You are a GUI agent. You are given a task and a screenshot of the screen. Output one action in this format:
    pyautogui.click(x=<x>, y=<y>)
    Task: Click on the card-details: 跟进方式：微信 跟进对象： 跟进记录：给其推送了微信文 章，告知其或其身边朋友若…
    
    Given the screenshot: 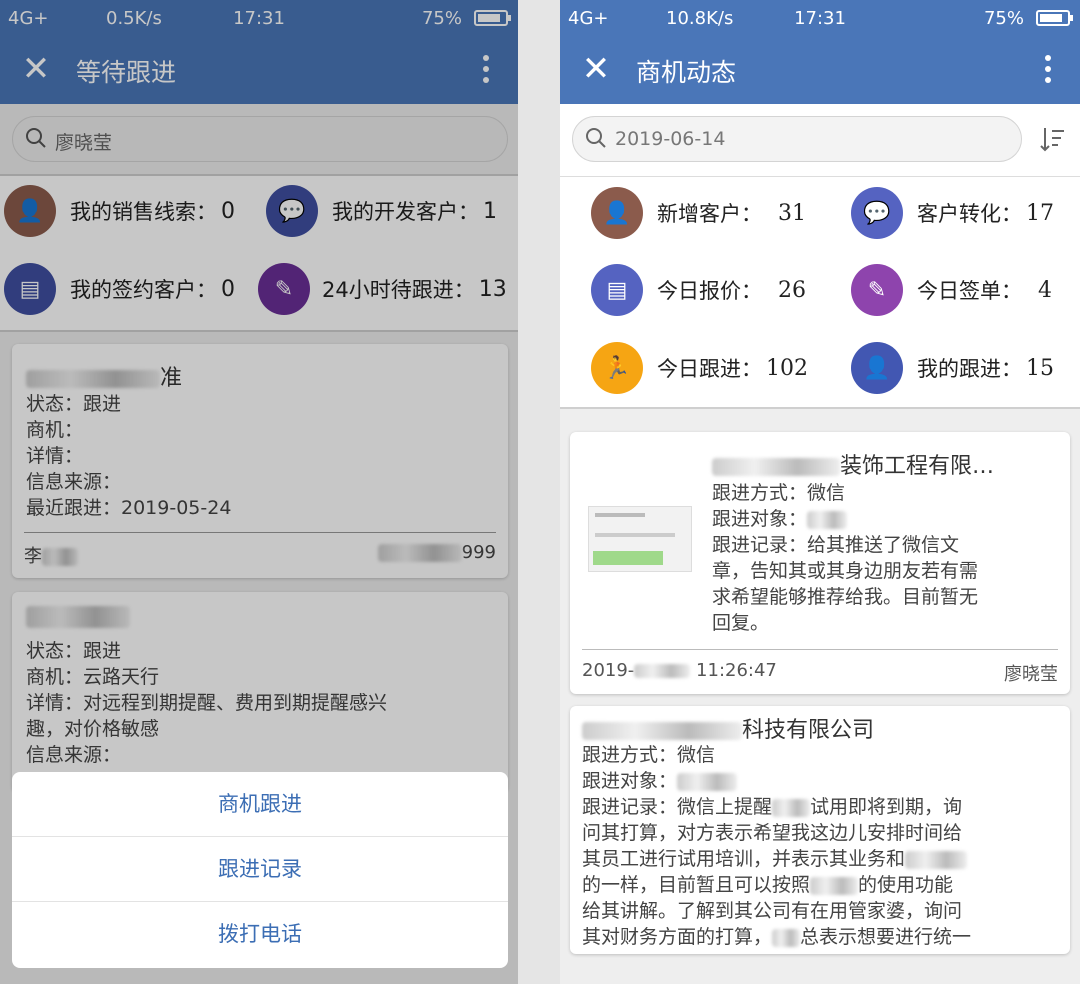 What is the action you would take?
    pyautogui.click(x=845, y=558)
    